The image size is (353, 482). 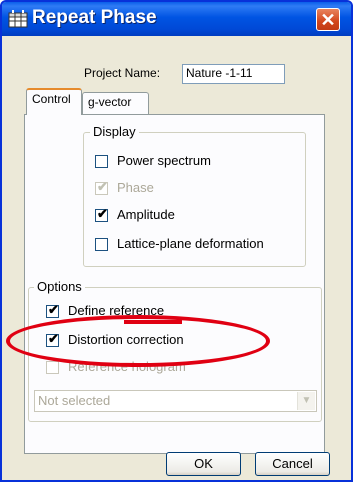 What do you see at coordinates (135, 187) in the screenshot?
I see `phase-label: Phase` at bounding box center [135, 187].